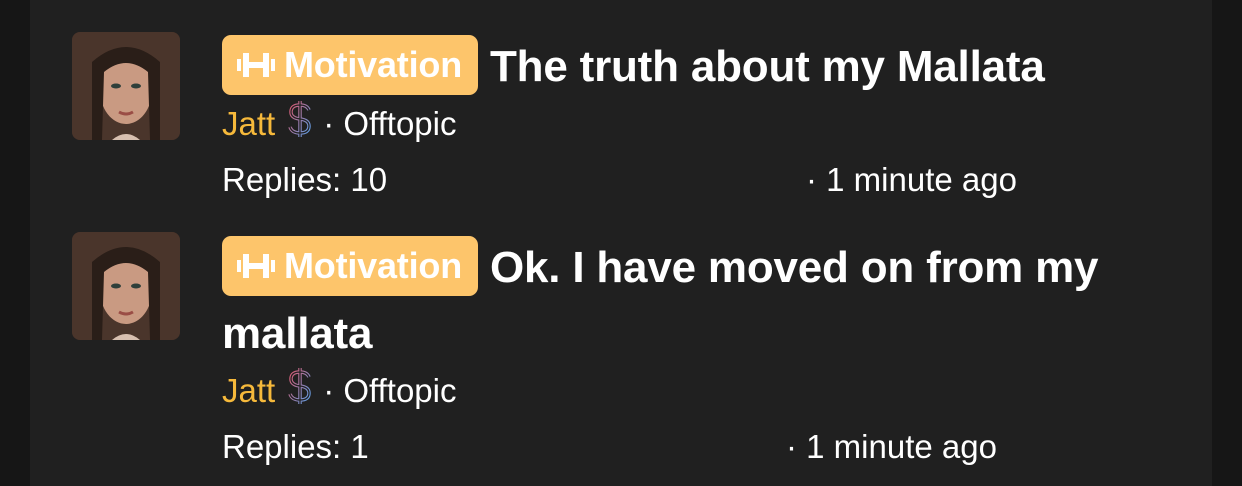 Image resolution: width=1242 pixels, height=486 pixels. What do you see at coordinates (295, 446) in the screenshot?
I see `replies-count: Replies: 1` at bounding box center [295, 446].